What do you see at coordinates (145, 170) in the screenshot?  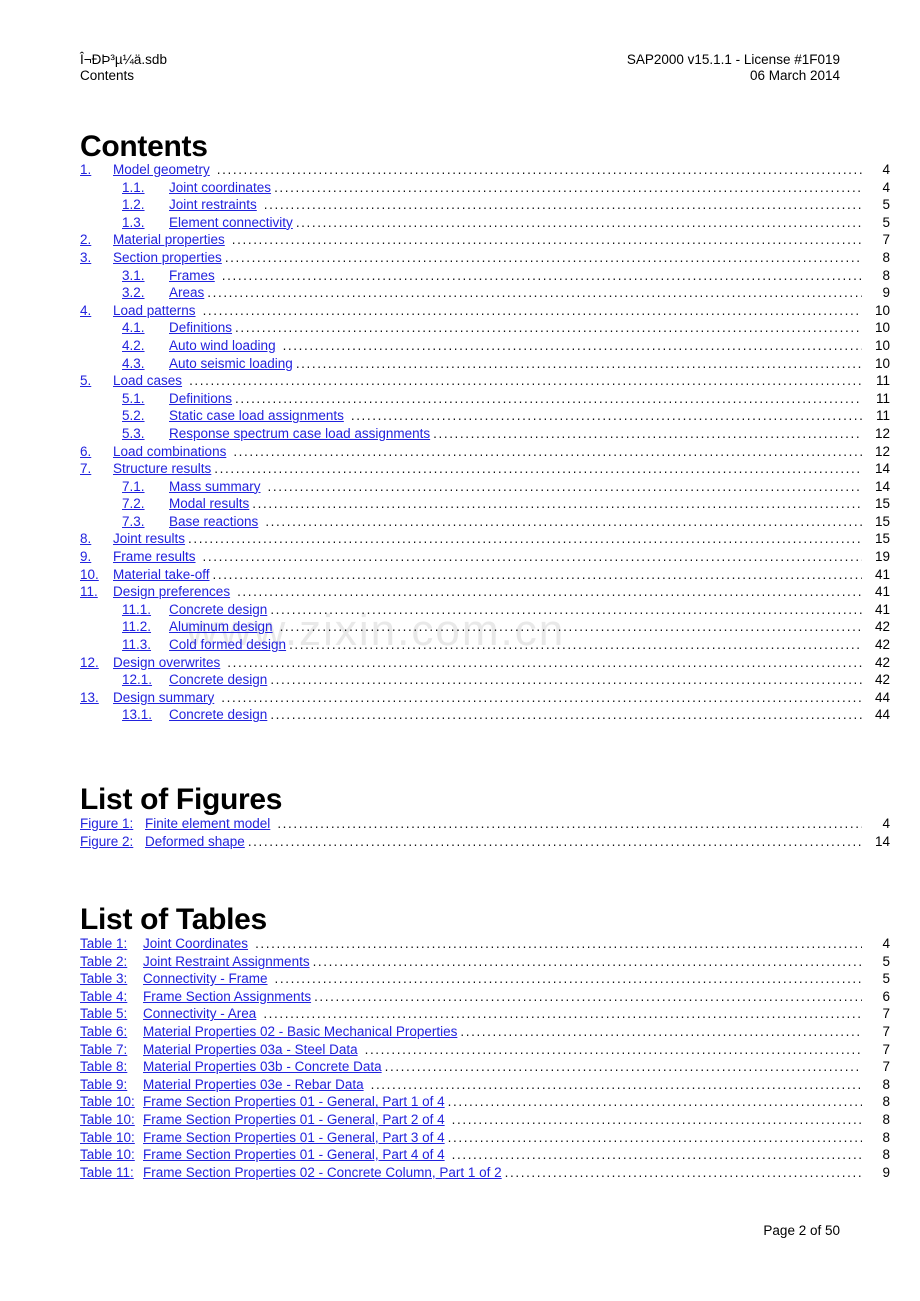 I see `toc-entry-link: 1. Model geometry` at bounding box center [145, 170].